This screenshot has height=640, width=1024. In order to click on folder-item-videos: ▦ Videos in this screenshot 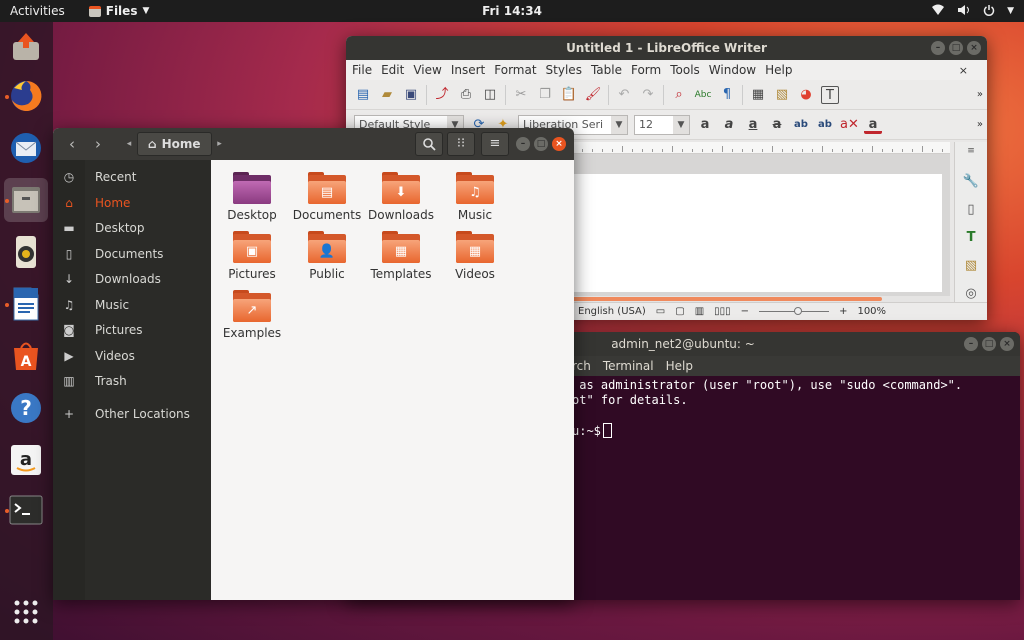, I will do `click(475, 254)`.